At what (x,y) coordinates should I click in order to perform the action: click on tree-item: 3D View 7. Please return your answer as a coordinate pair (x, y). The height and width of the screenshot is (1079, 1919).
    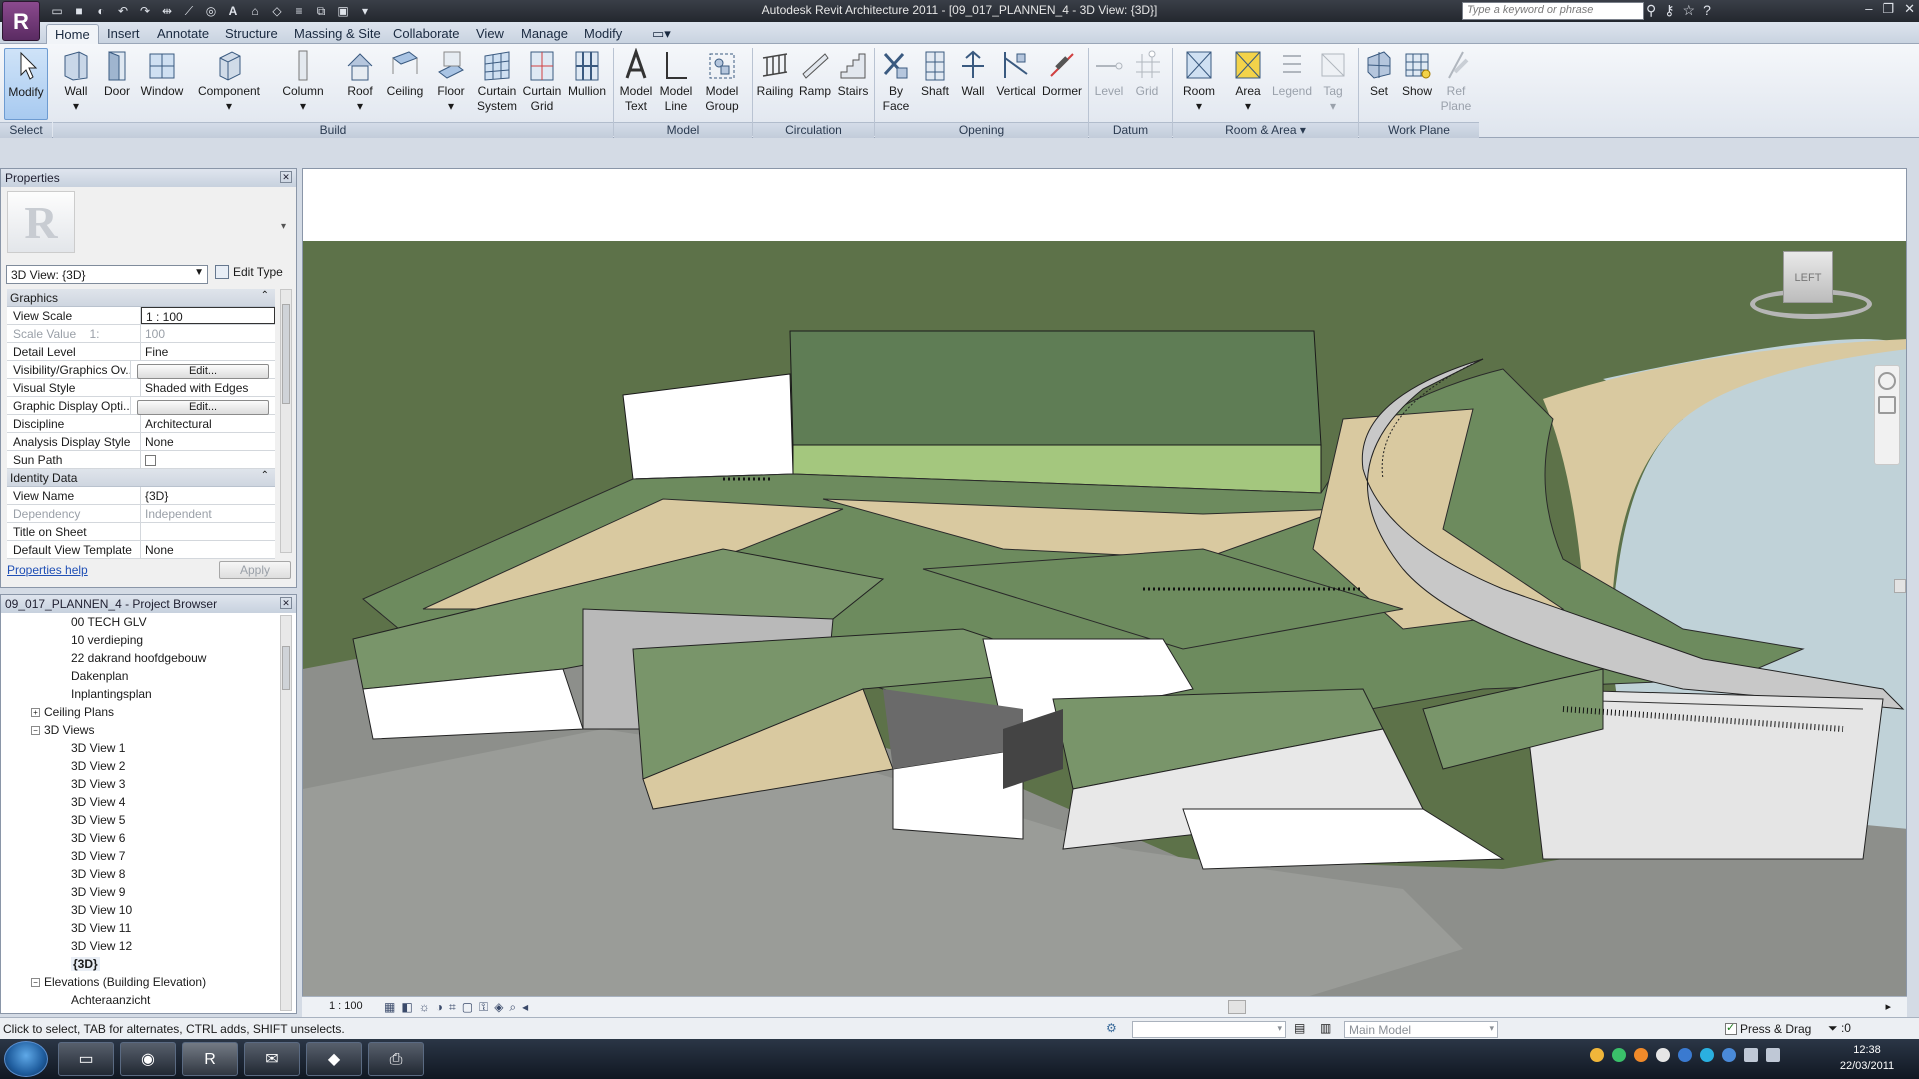
    Looking at the image, I should click on (141, 858).